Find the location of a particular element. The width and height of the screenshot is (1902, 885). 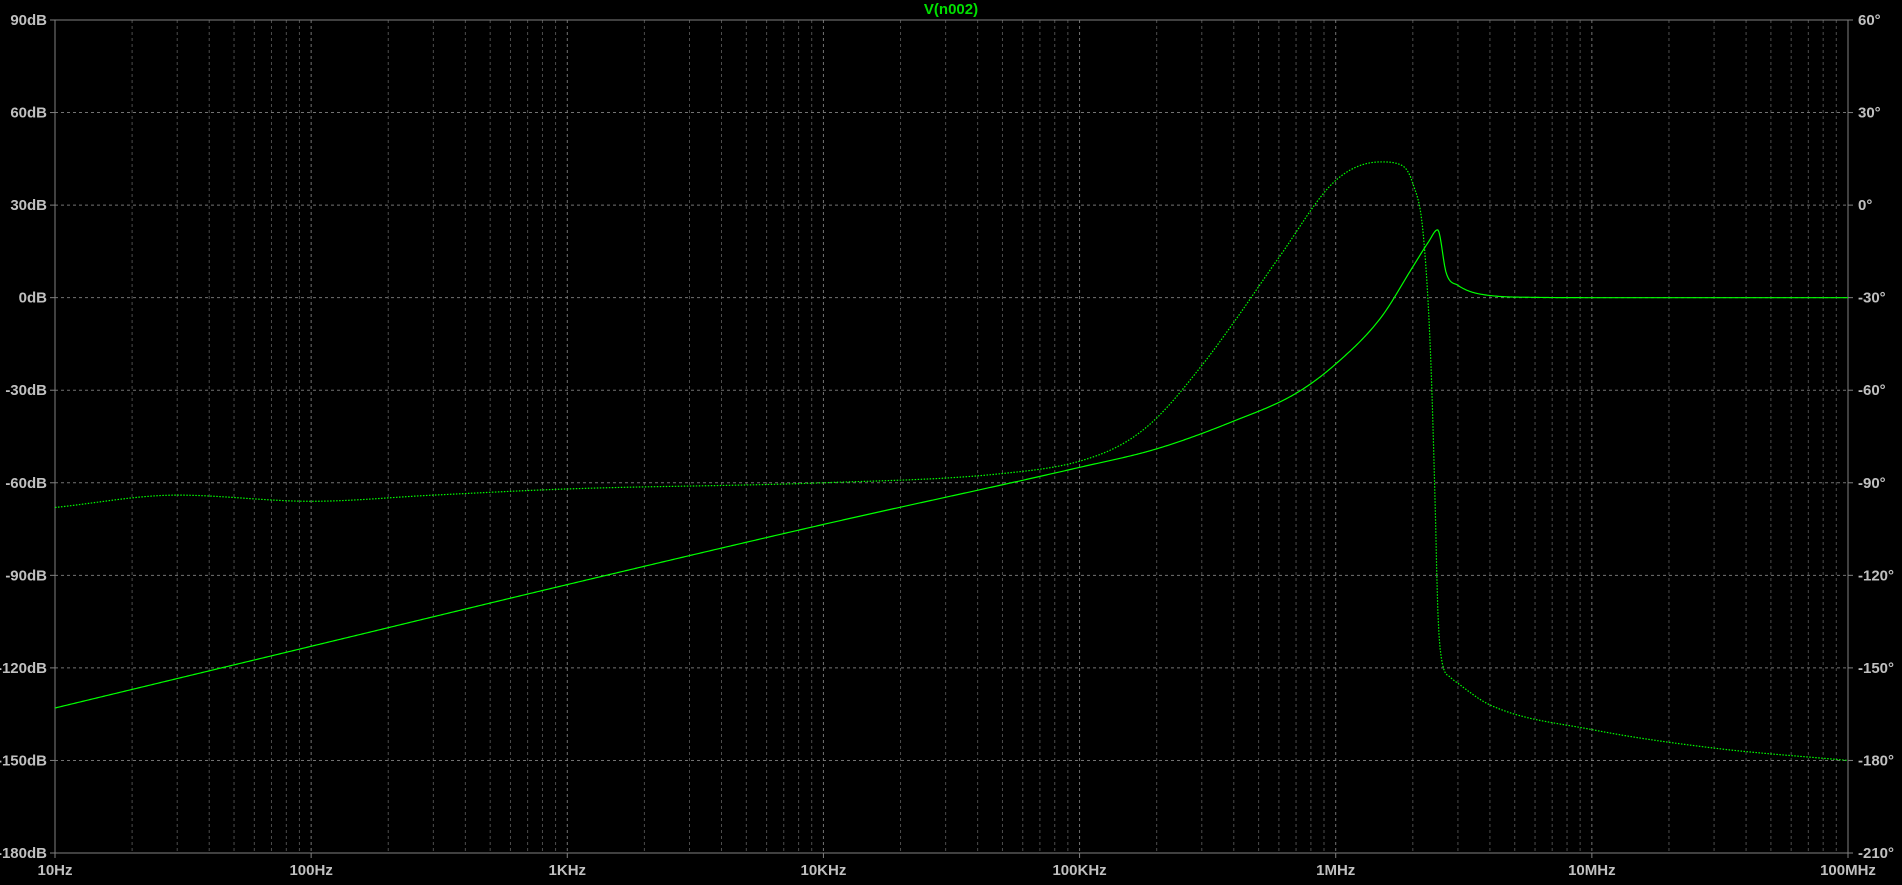

x-tick-label: 10Hz is located at coordinates (54, 870).